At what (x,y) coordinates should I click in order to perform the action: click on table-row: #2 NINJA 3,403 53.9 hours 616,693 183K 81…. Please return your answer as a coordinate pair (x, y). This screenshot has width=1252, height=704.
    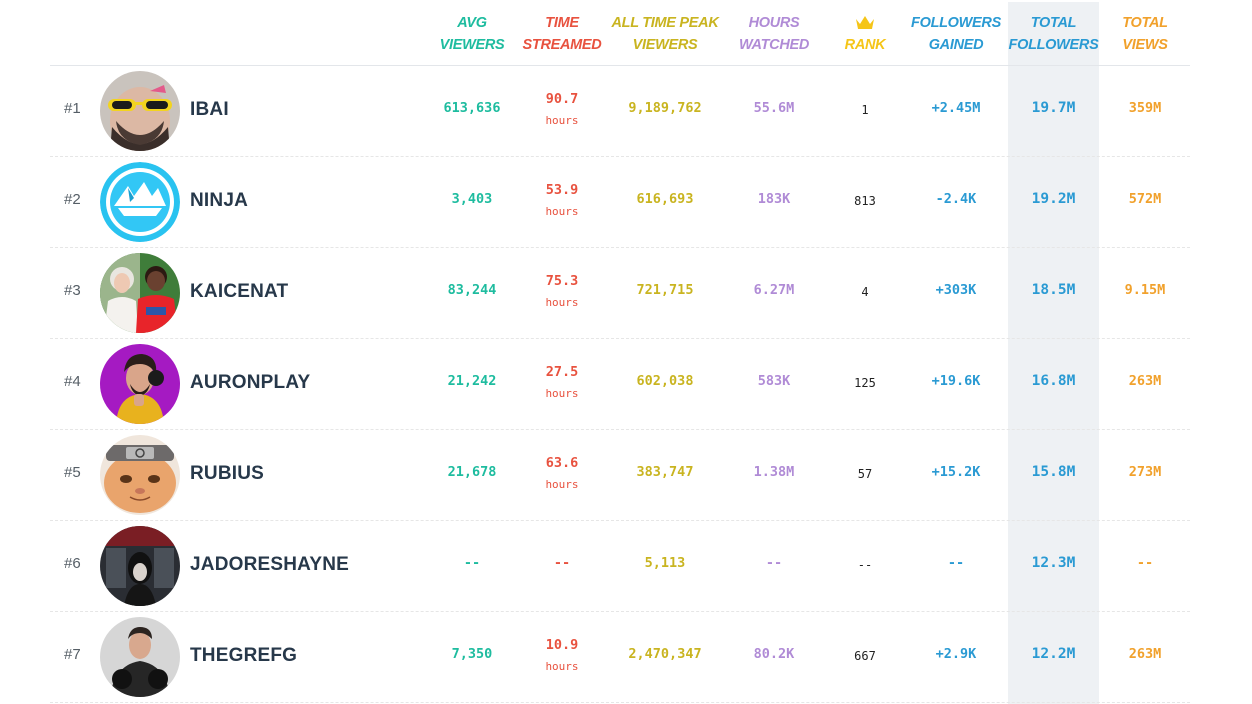
    Looking at the image, I should click on (620, 202).